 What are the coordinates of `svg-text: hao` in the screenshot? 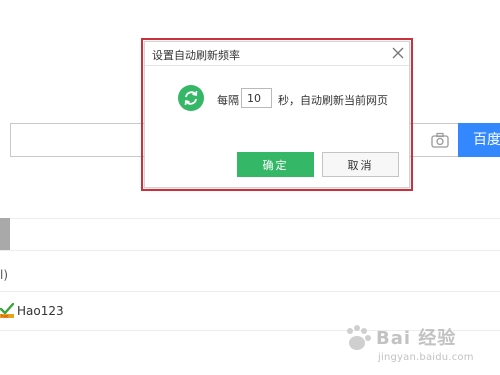 It's located at (5, 316).